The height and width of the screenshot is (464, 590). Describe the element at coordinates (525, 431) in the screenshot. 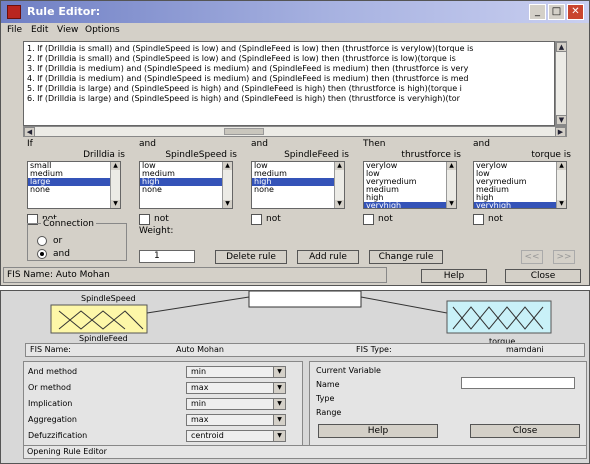

I see `fis-close-button: Close` at that location.